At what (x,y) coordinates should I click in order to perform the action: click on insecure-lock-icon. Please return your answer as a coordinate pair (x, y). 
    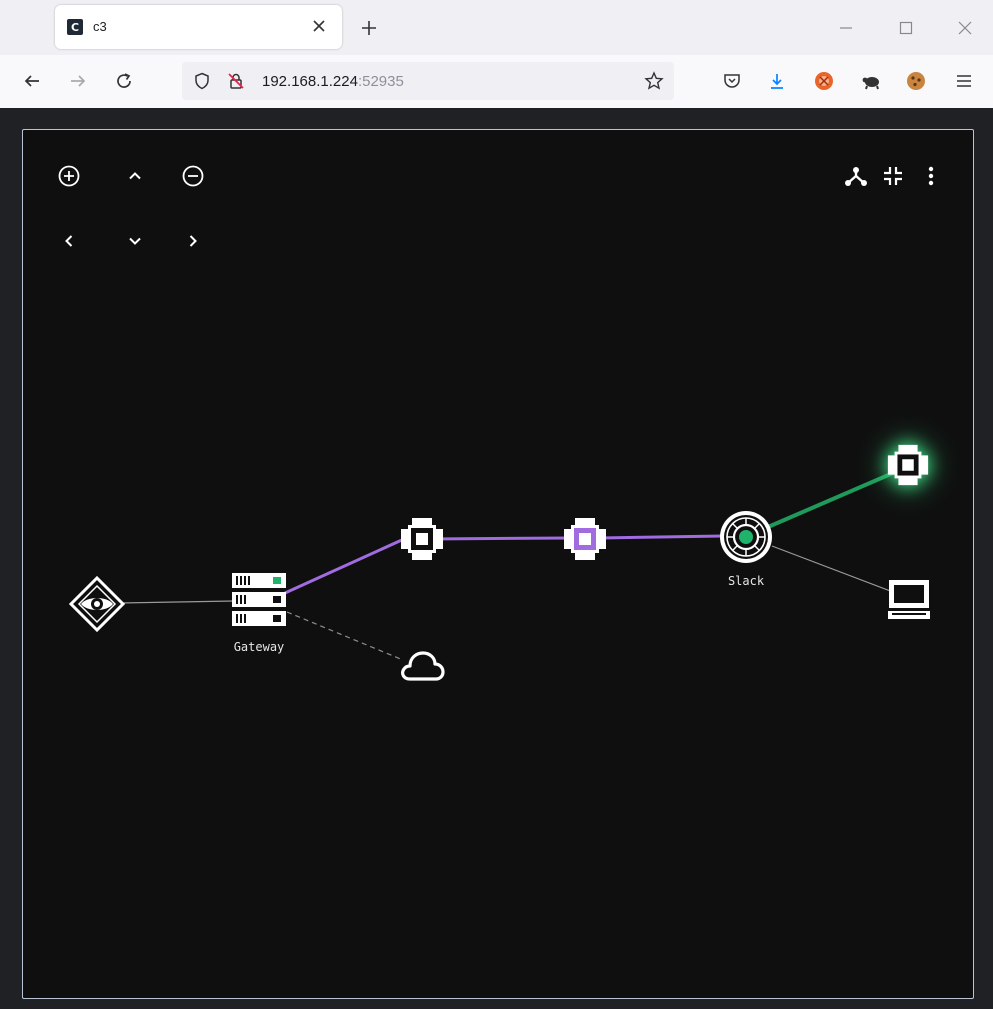
    Looking at the image, I should click on (236, 81).